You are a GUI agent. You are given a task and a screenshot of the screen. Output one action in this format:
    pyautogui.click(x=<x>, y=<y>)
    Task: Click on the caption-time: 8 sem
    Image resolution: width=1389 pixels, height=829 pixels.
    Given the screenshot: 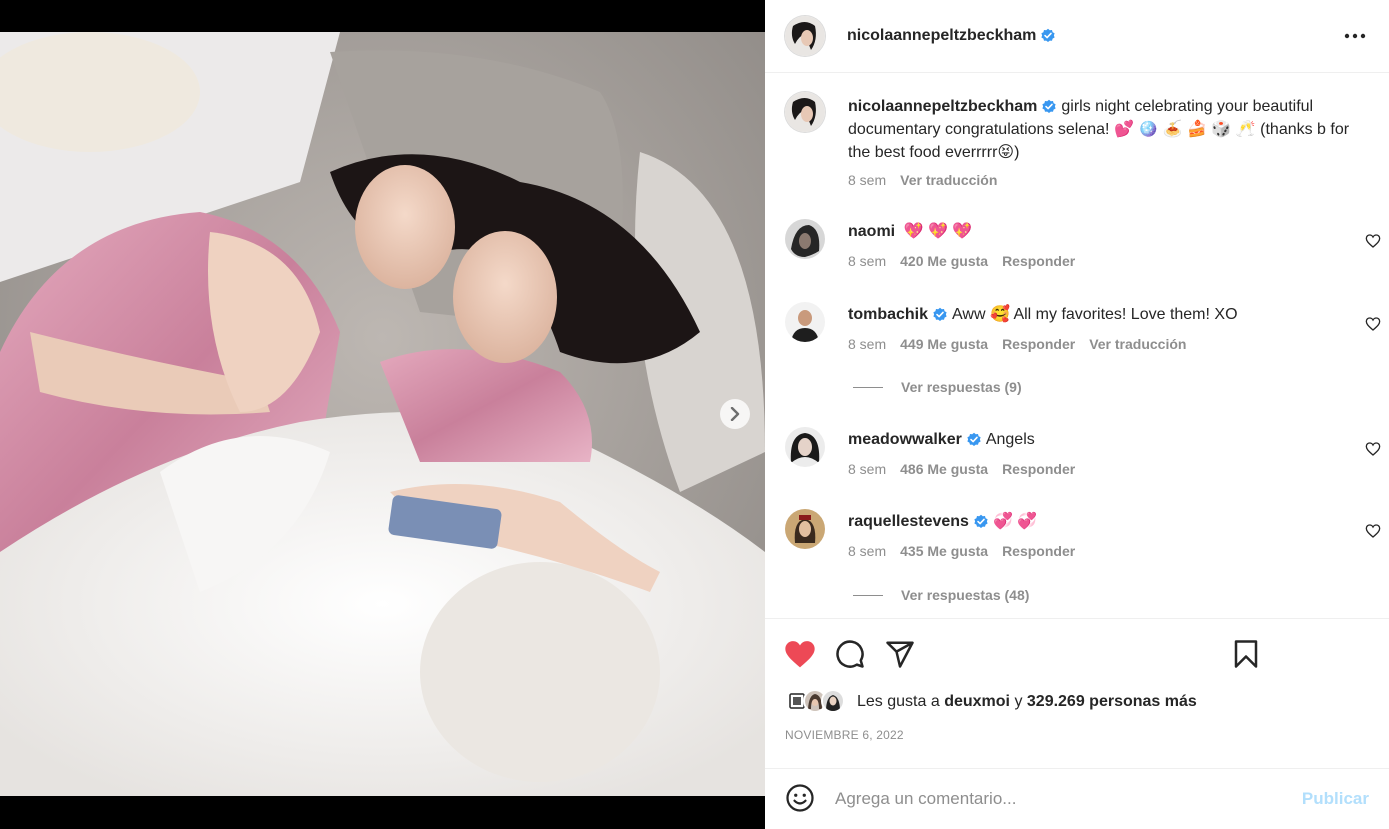 What is the action you would take?
    pyautogui.click(x=867, y=180)
    